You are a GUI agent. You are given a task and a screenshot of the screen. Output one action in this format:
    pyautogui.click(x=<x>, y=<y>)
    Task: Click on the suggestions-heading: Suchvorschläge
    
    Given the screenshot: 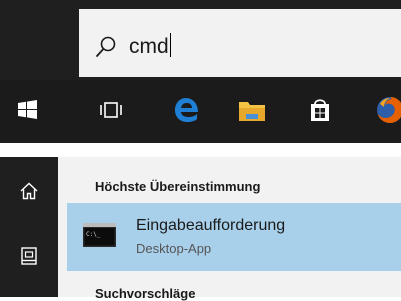 What is the action you would take?
    pyautogui.click(x=145, y=293)
    